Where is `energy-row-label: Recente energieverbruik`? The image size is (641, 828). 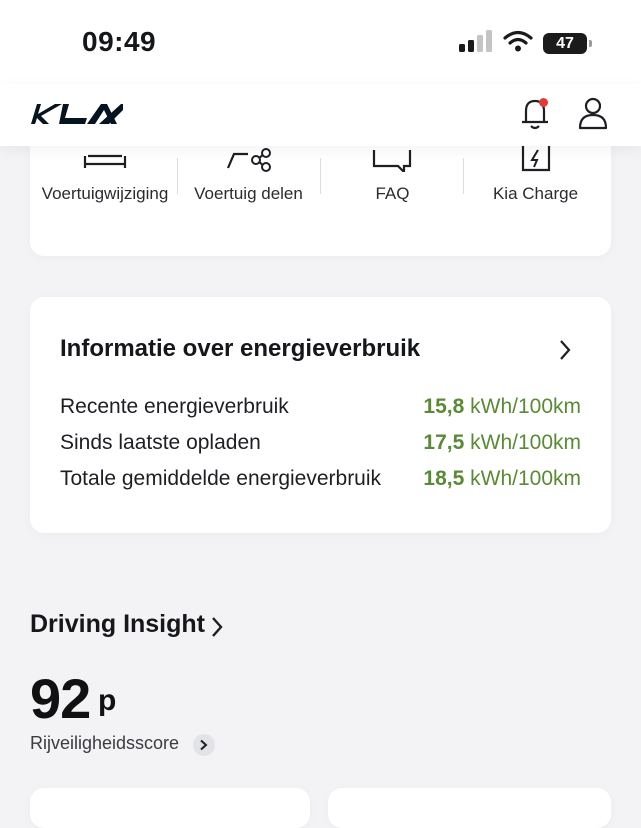 energy-row-label: Recente energieverbruik is located at coordinates (174, 406).